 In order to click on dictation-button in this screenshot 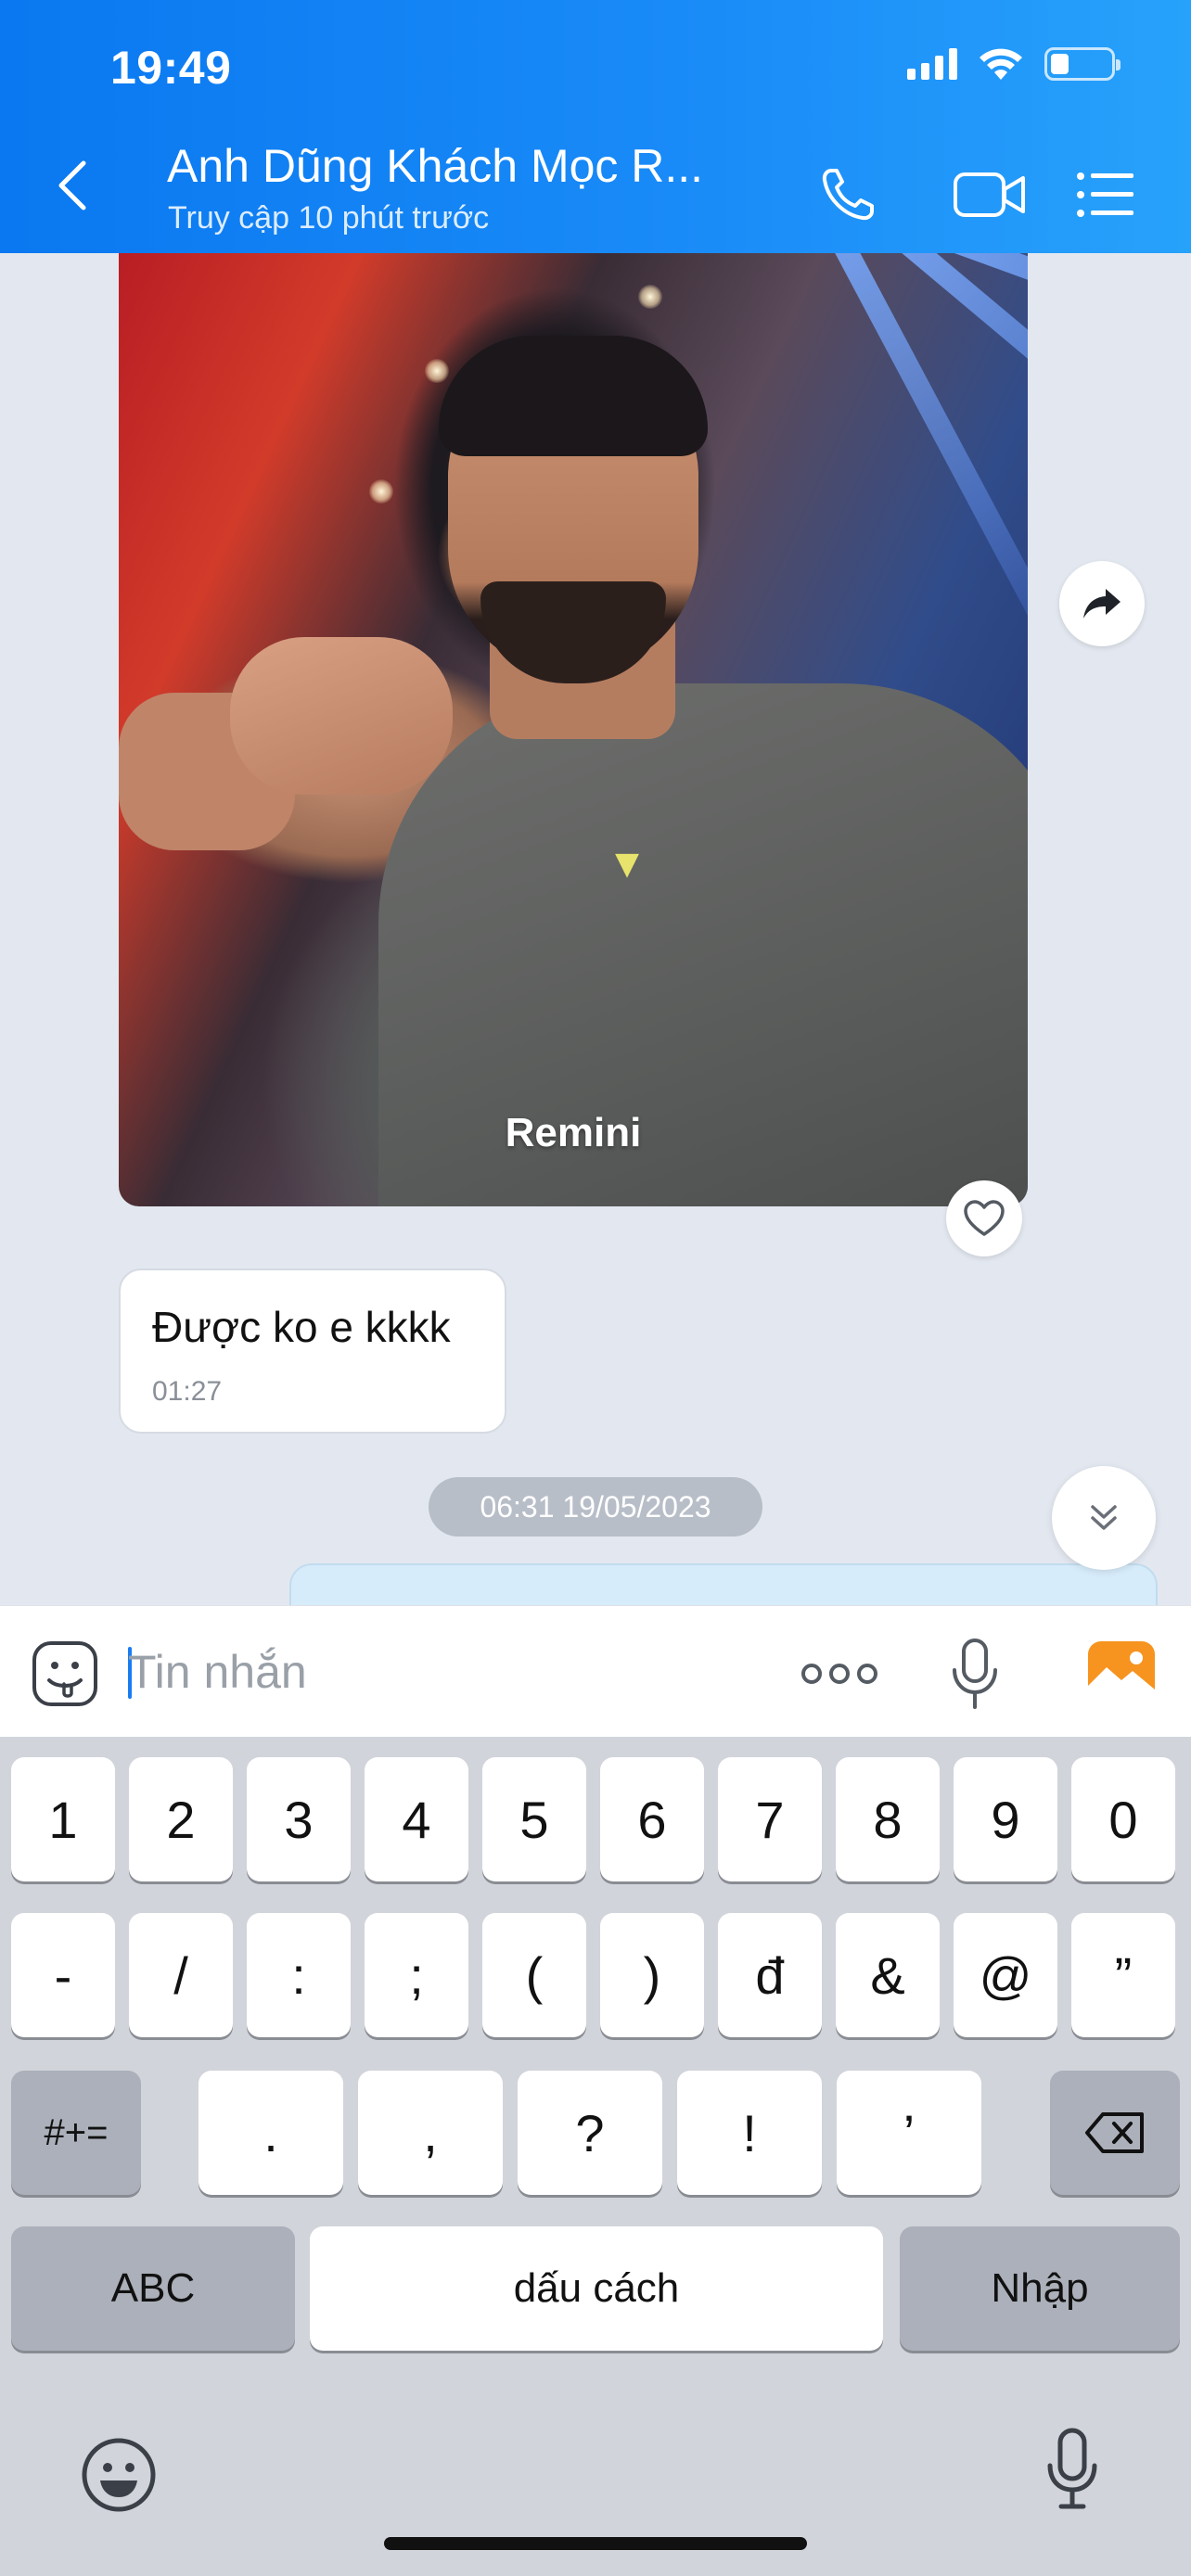, I will do `click(1073, 2469)`.